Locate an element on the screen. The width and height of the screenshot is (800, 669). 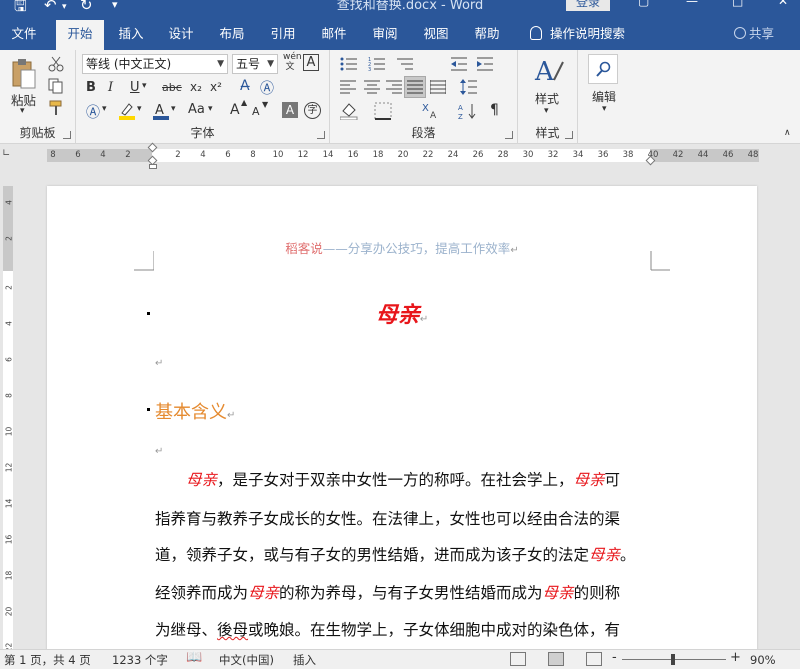
superscript-button: x² is located at coordinates (216, 87).